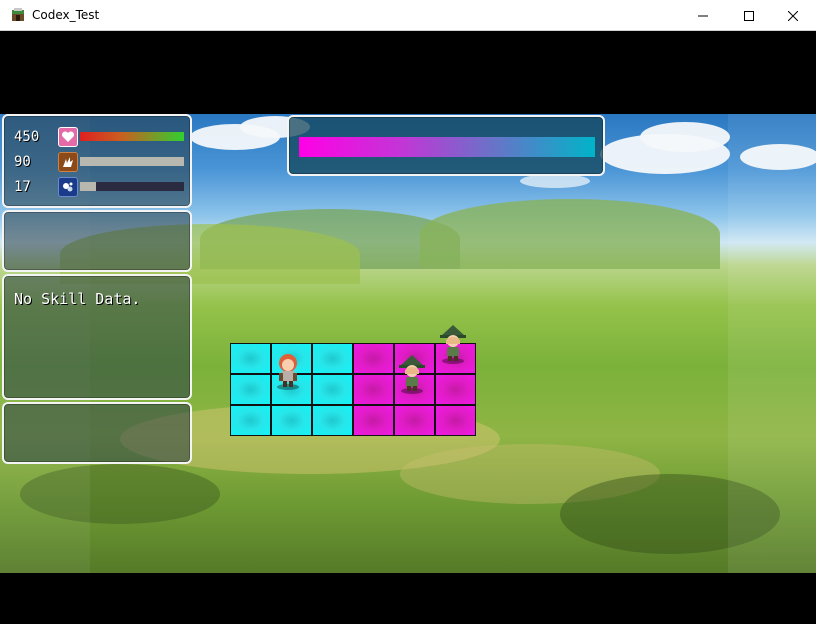  I want to click on window-title: Codex_Test, so click(66, 15).